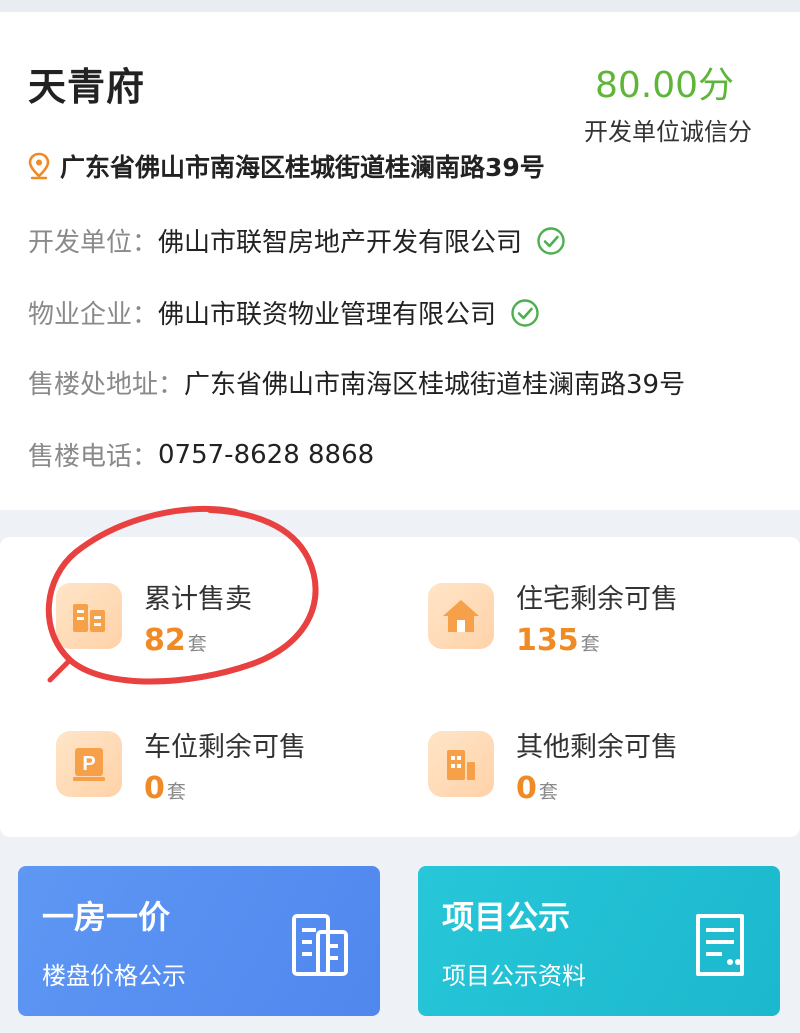 This screenshot has height=1033, width=800. What do you see at coordinates (236, 638) in the screenshot?
I see `stat-sold: 累计售卖 82 套` at bounding box center [236, 638].